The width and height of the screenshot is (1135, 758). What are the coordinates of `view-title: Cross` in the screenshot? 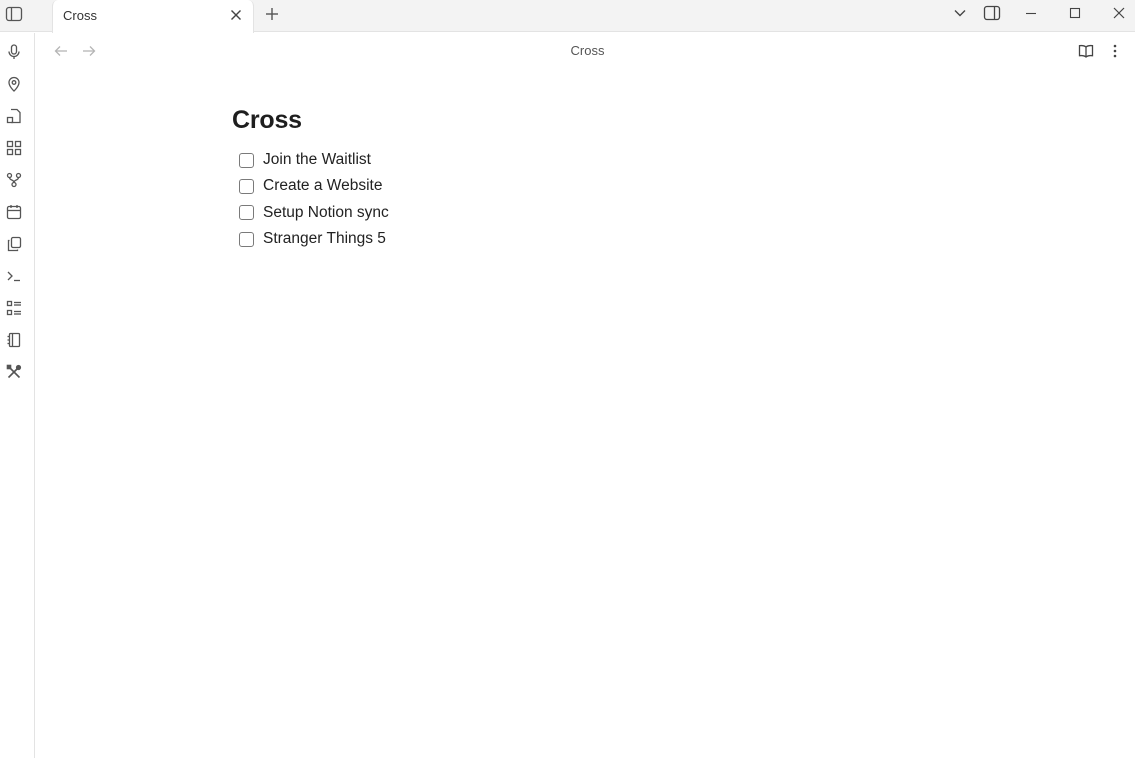 It's located at (585, 50).